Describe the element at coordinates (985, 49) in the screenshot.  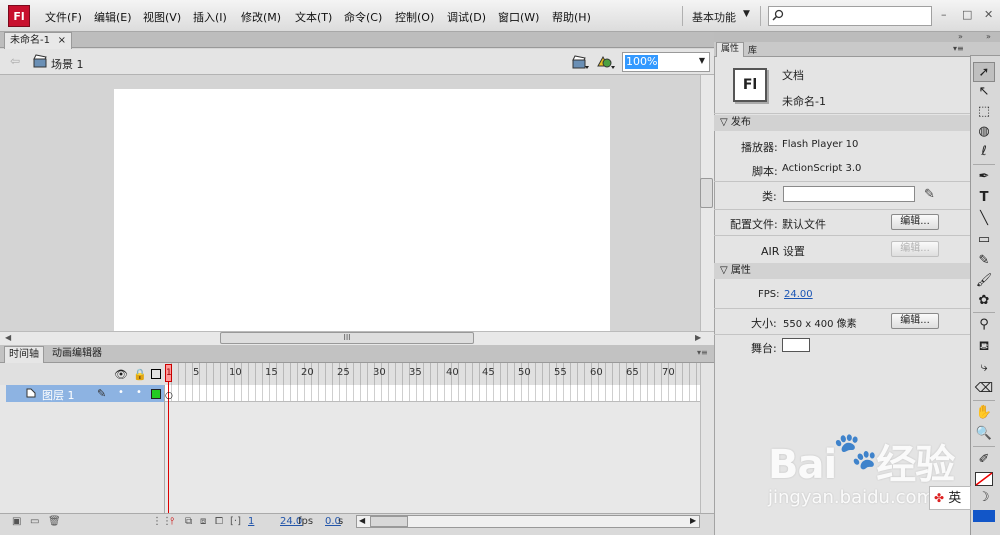
I see `tools-header` at that location.